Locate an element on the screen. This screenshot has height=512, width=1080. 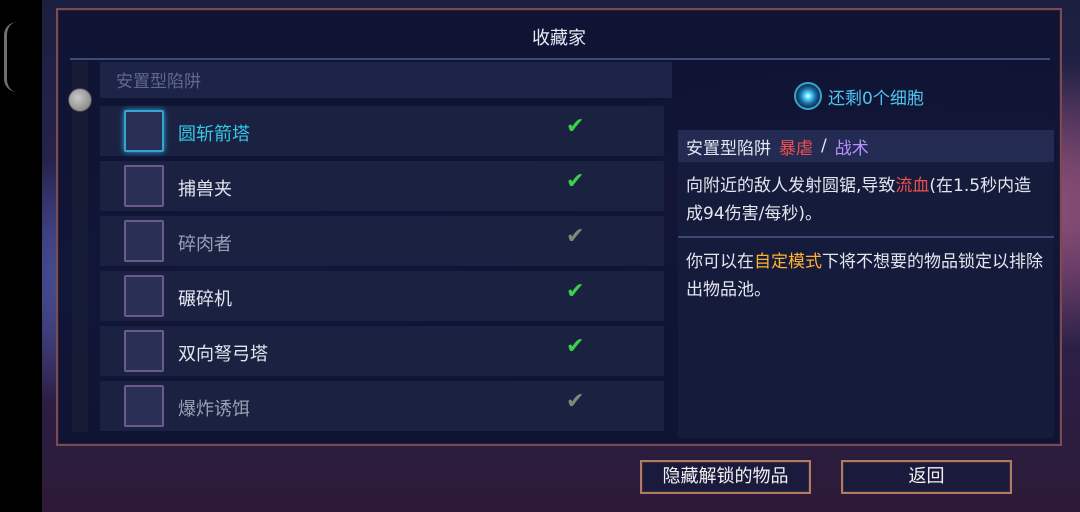
cell-icon is located at coordinates (808, 96).